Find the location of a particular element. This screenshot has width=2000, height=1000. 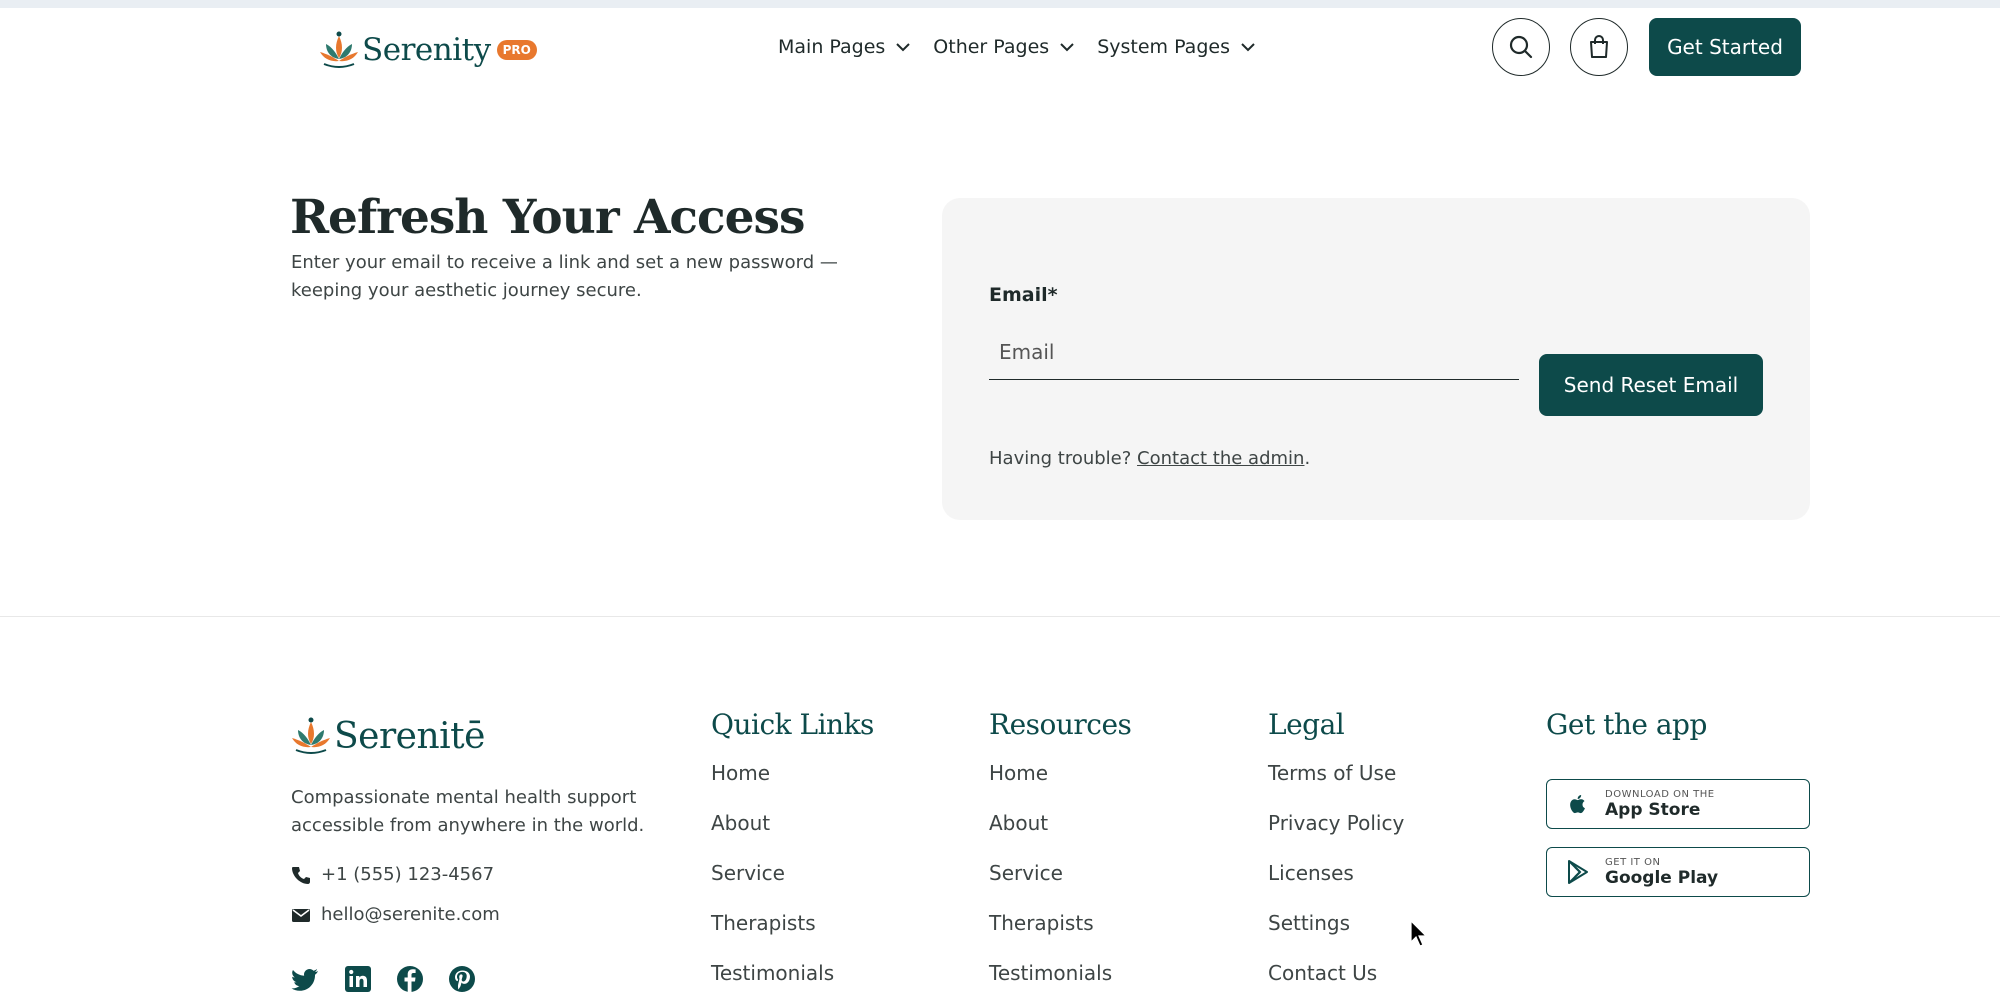

linkedin-icon is located at coordinates (358, 979).